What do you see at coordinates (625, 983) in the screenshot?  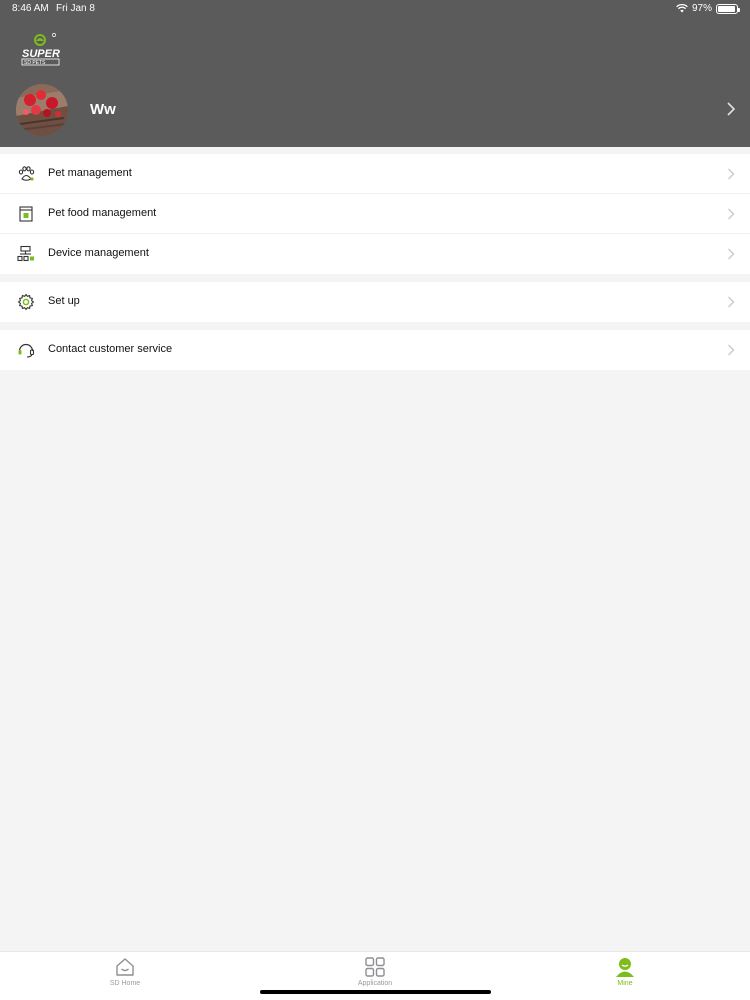 I see `tab-label: Mine` at bounding box center [625, 983].